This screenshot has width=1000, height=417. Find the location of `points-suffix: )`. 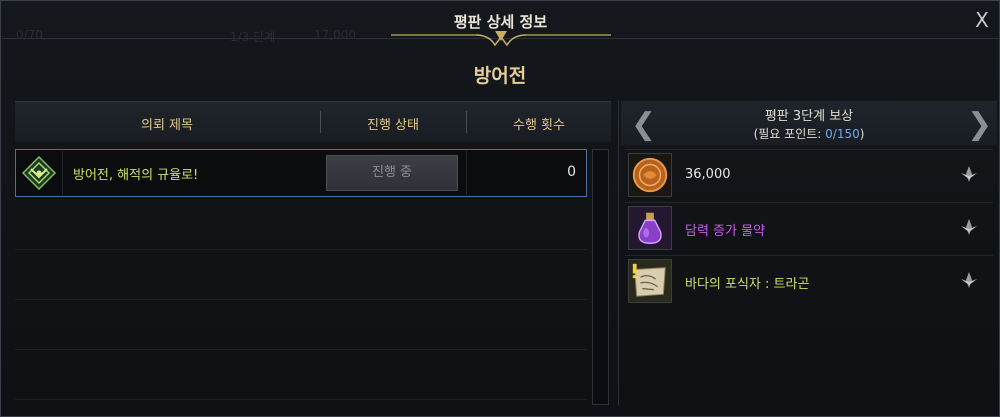

points-suffix: ) is located at coordinates (862, 134).